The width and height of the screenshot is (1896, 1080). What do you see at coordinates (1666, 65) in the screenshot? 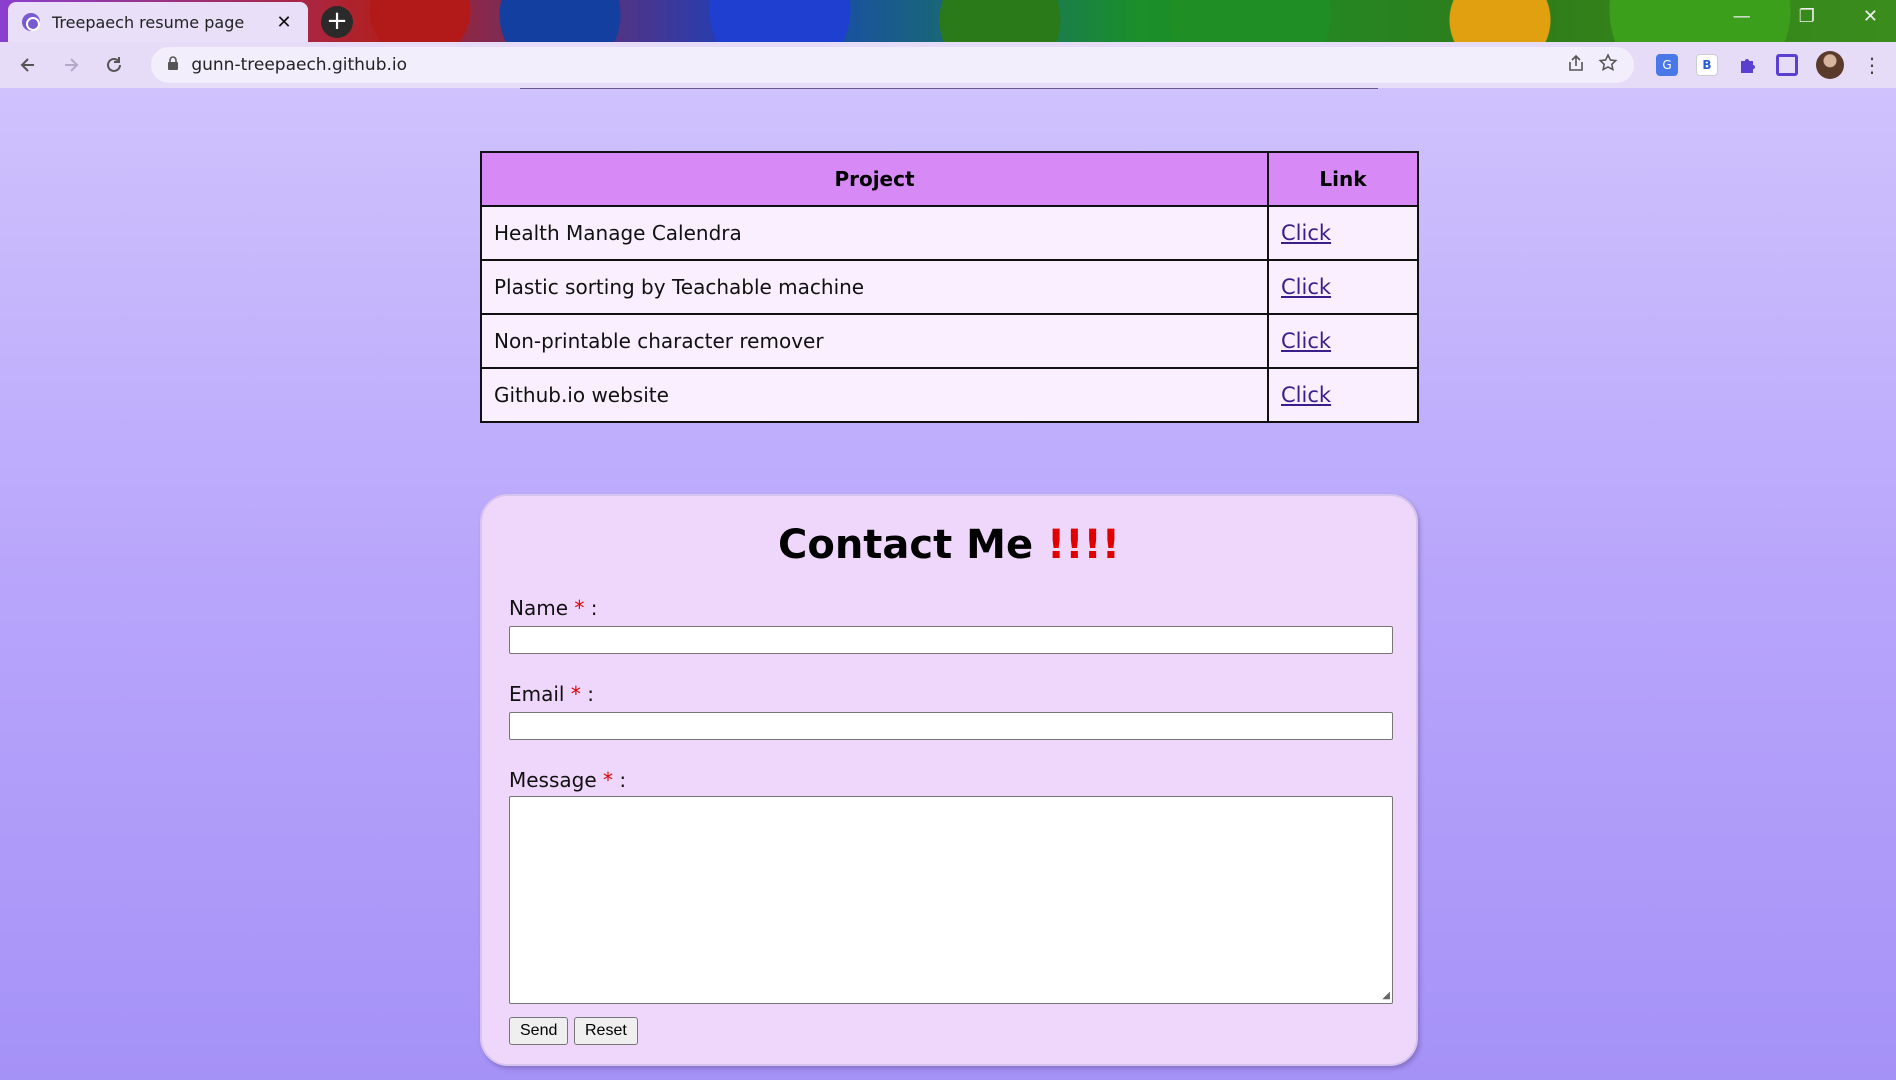
I see `translate-icon: G` at bounding box center [1666, 65].